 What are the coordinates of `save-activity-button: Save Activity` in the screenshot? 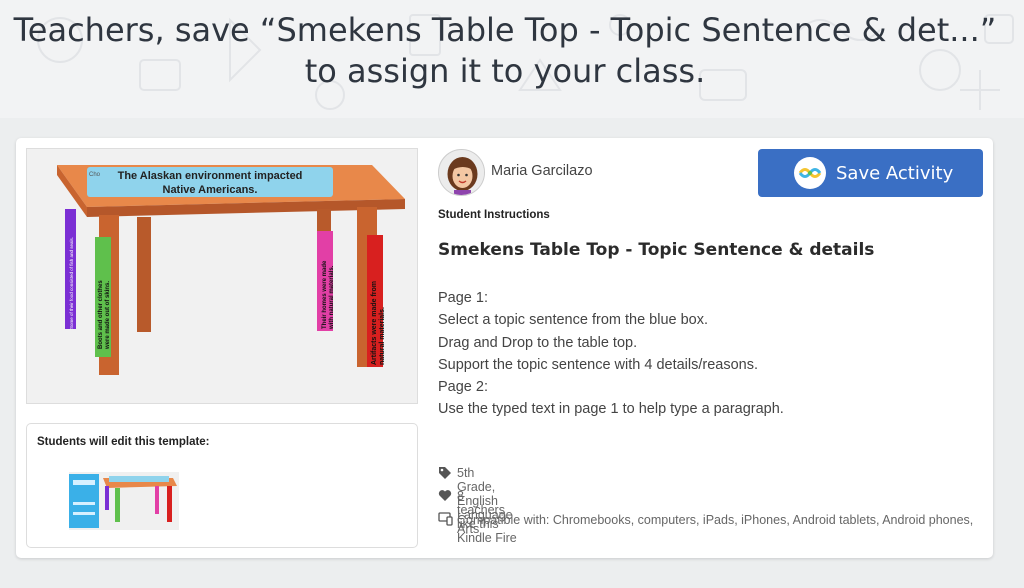 It's located at (870, 173).